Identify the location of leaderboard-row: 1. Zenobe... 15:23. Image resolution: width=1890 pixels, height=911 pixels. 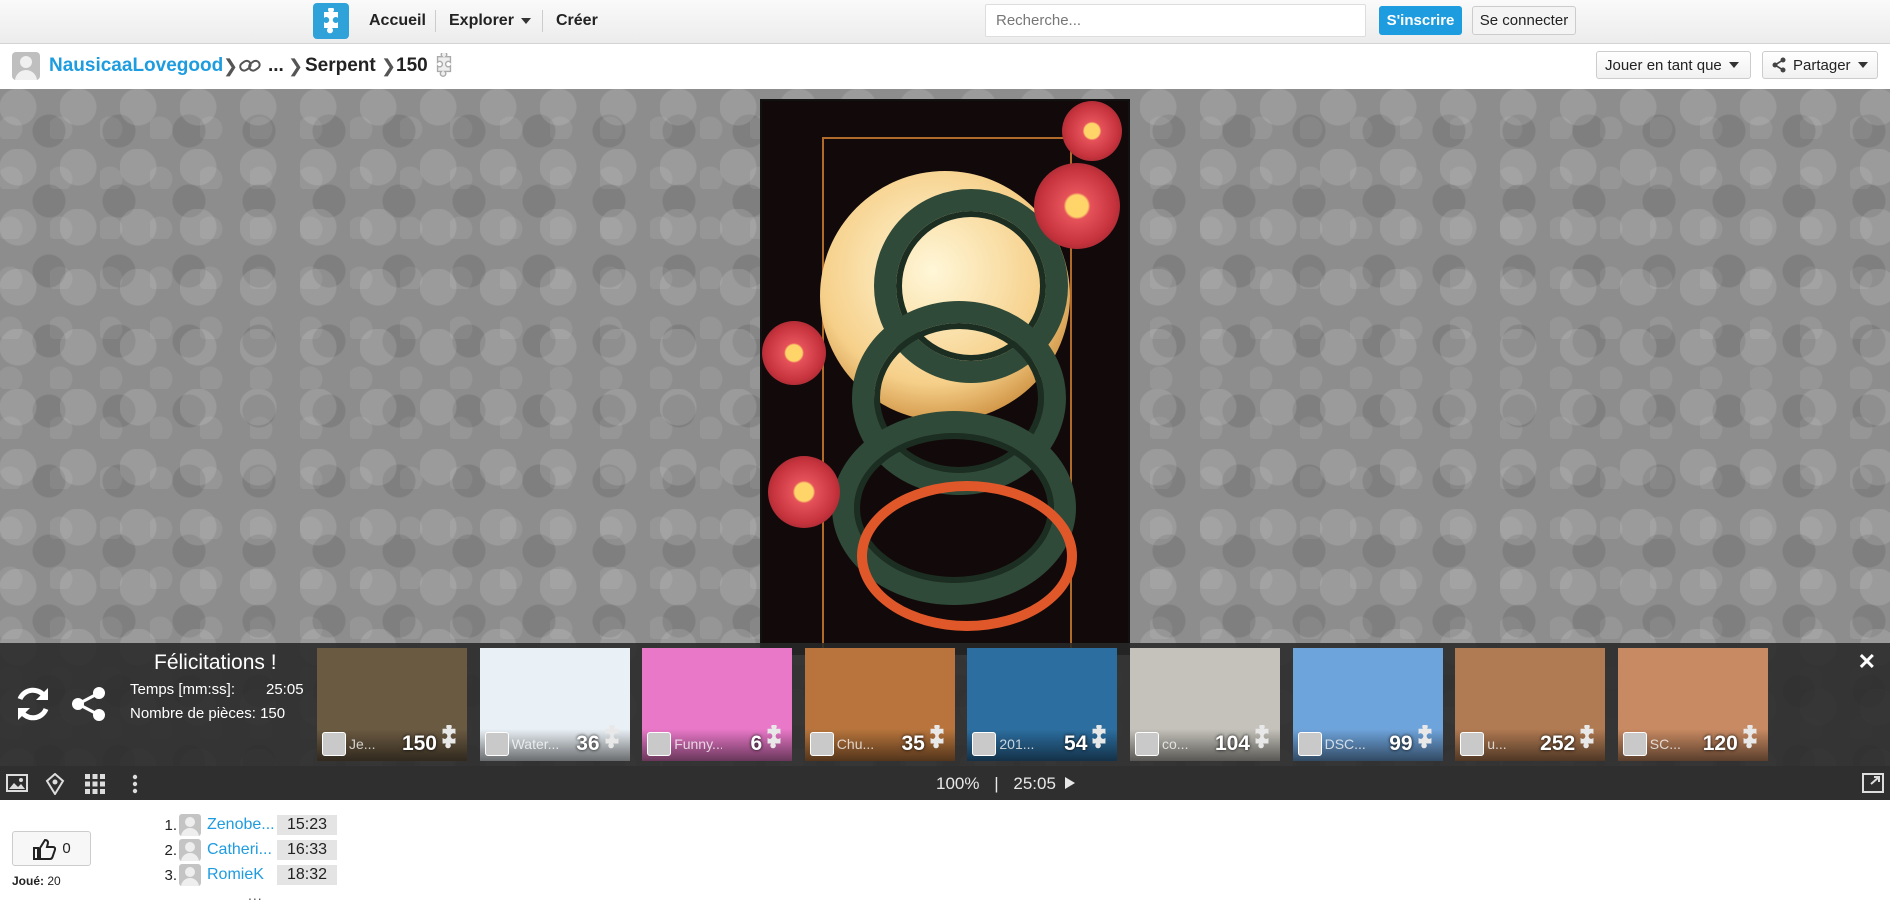
(250, 825).